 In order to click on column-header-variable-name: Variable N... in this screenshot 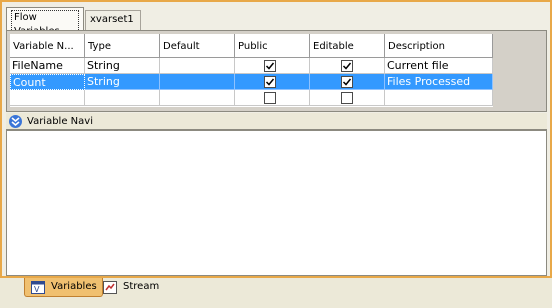, I will do `click(47, 46)`.